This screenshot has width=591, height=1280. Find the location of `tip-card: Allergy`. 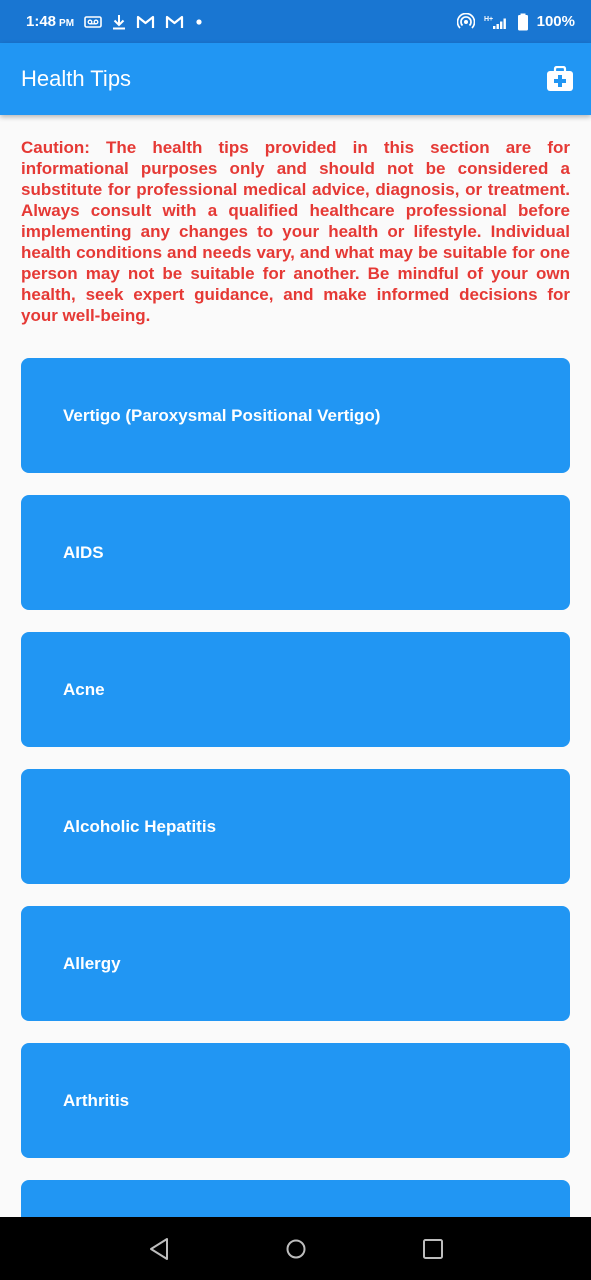

tip-card: Allergy is located at coordinates (295, 963).